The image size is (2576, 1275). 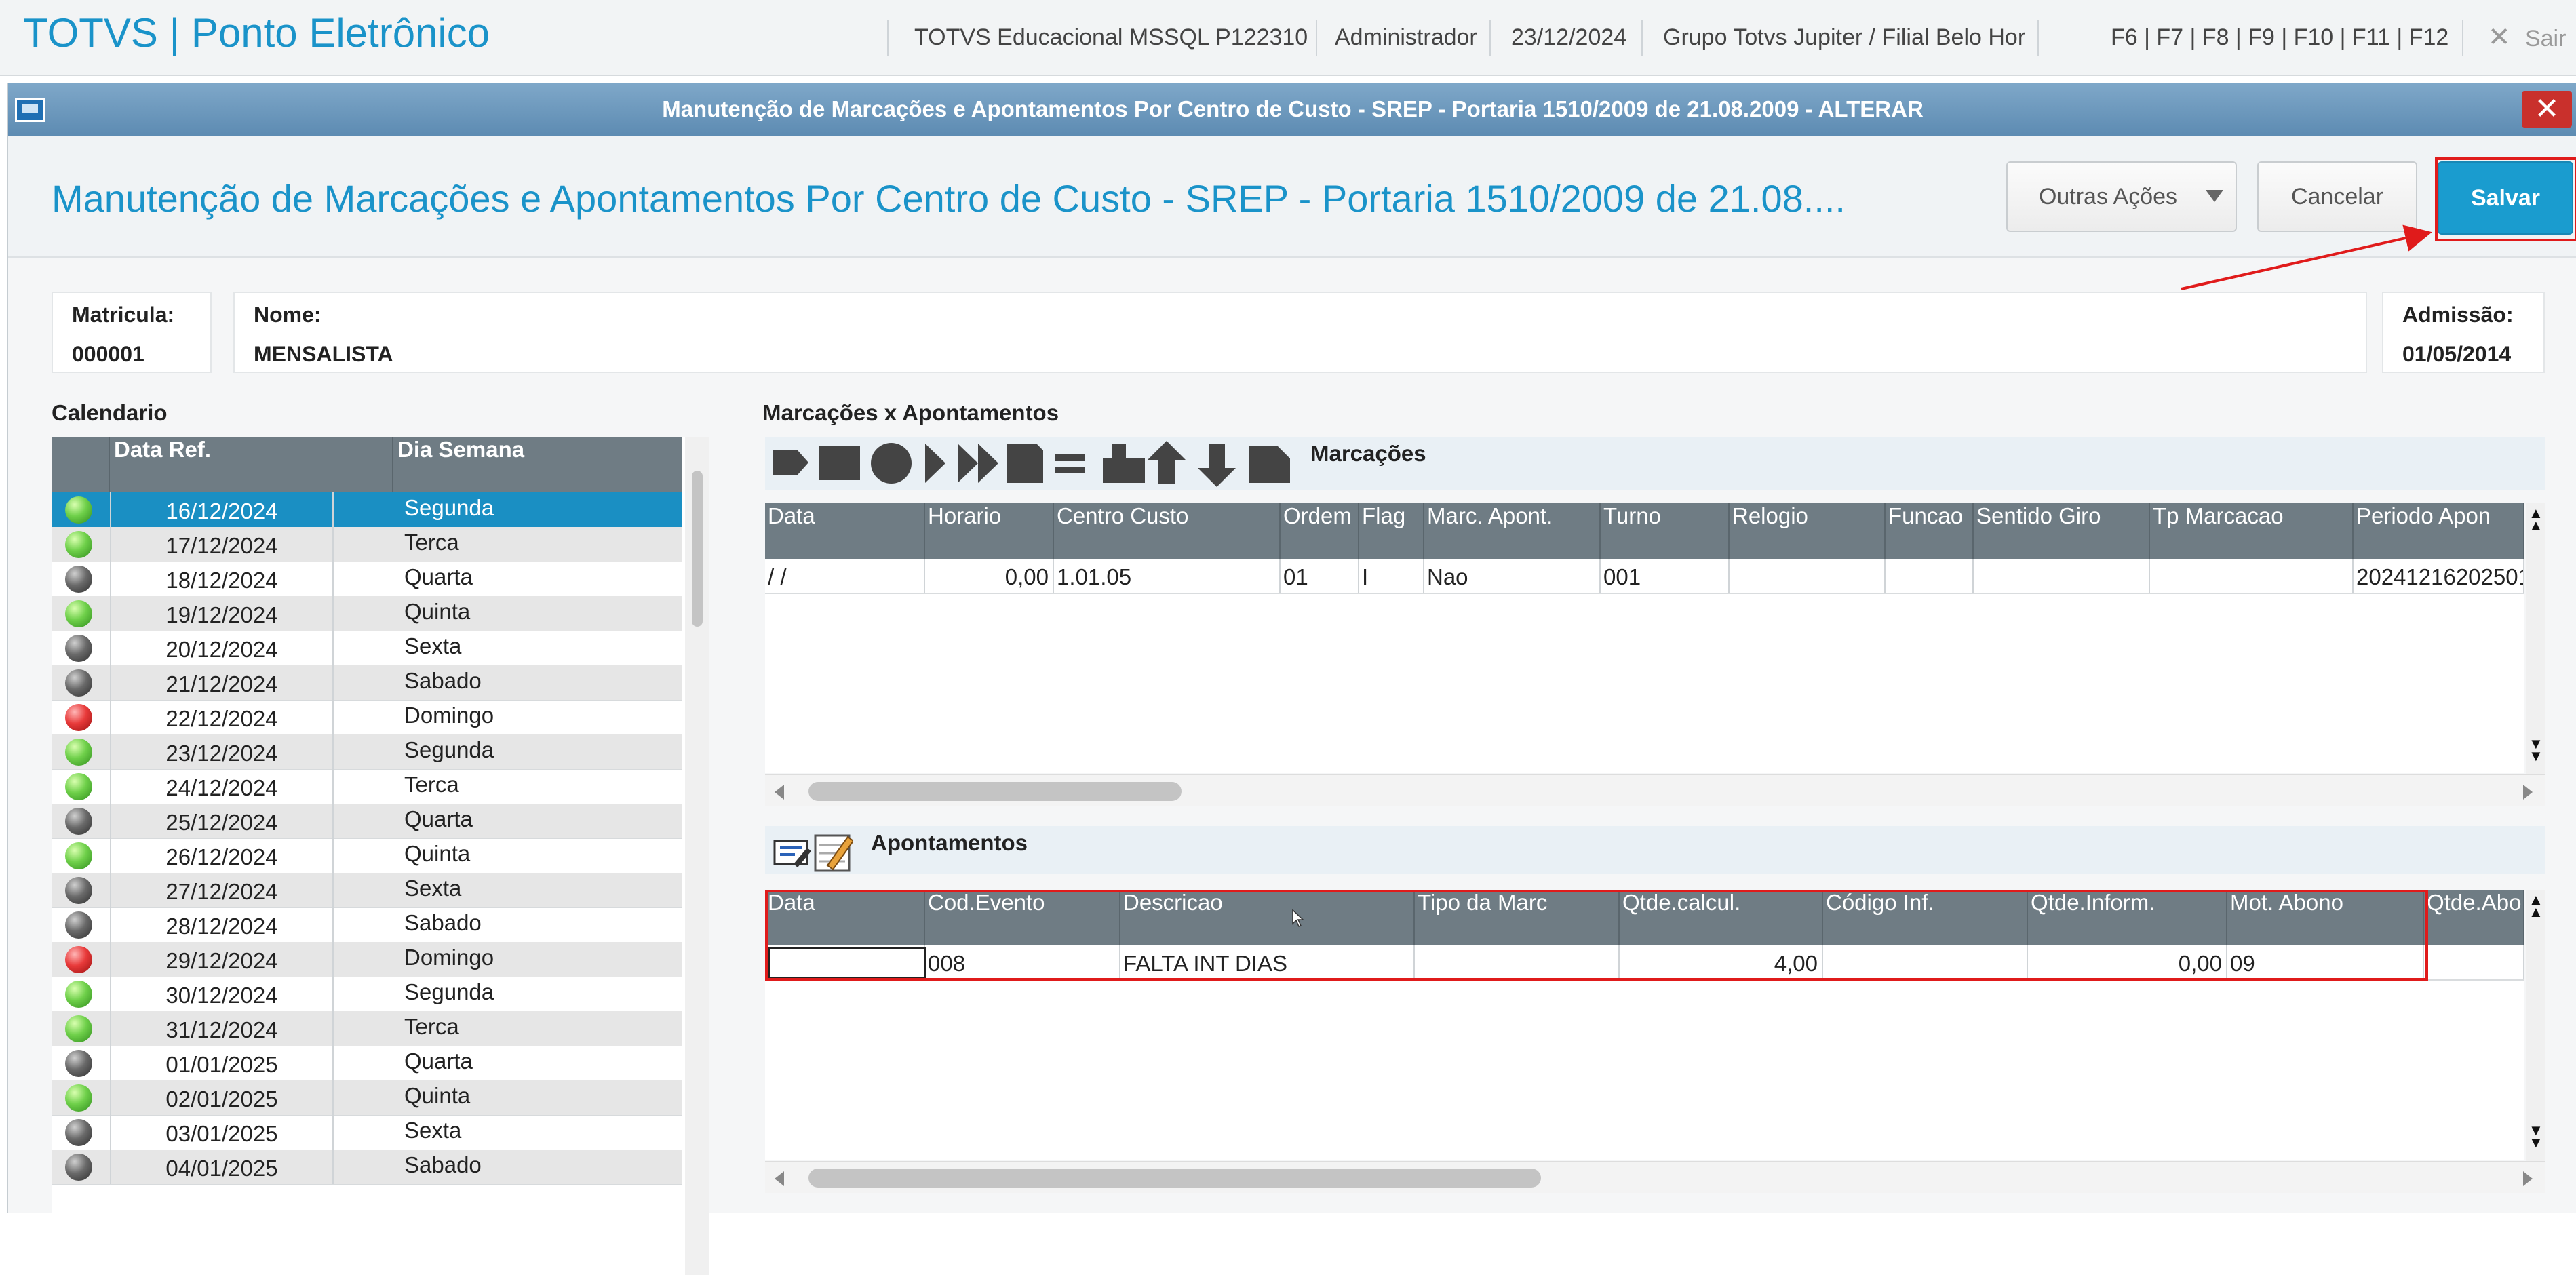 I want to click on calendar-row: 16/12/2024 Segunda, so click(x=367, y=510).